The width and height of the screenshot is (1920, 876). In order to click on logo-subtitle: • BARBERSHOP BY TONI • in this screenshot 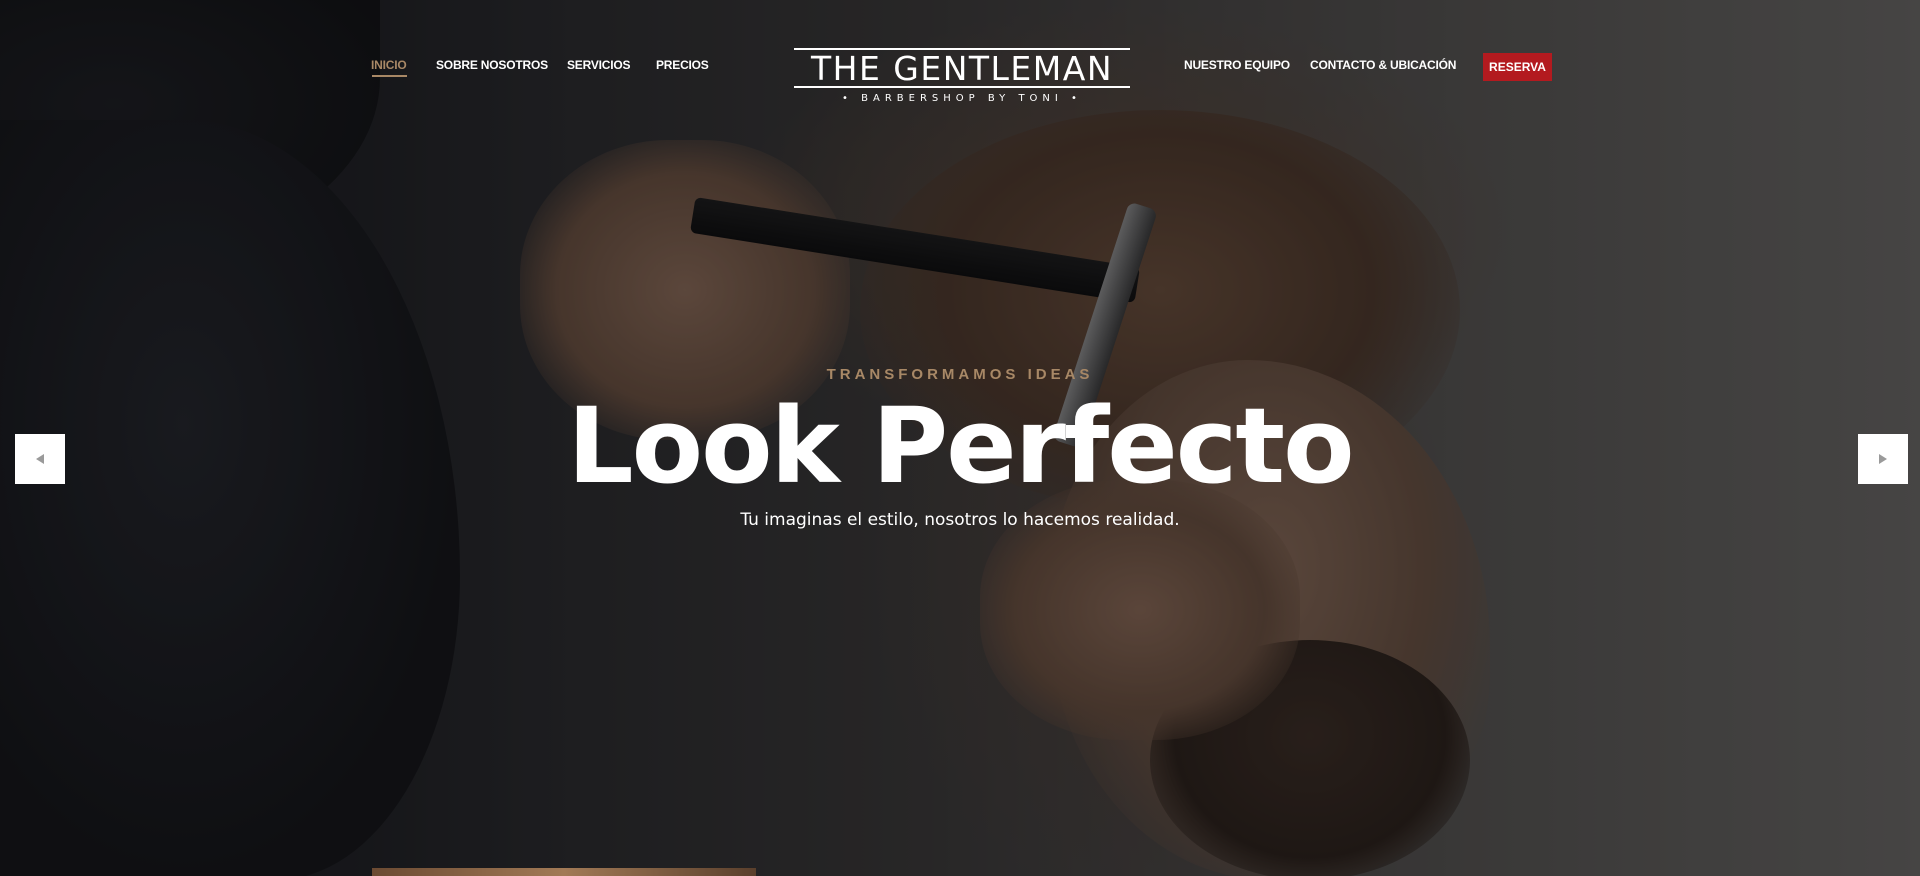, I will do `click(962, 98)`.